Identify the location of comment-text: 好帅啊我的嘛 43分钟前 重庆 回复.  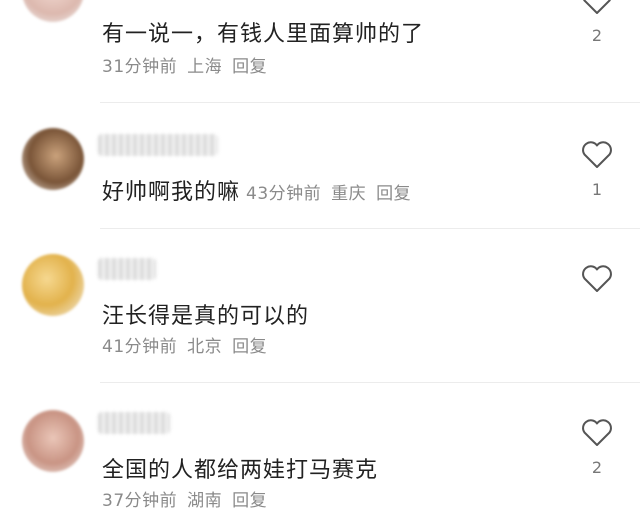
(256, 190).